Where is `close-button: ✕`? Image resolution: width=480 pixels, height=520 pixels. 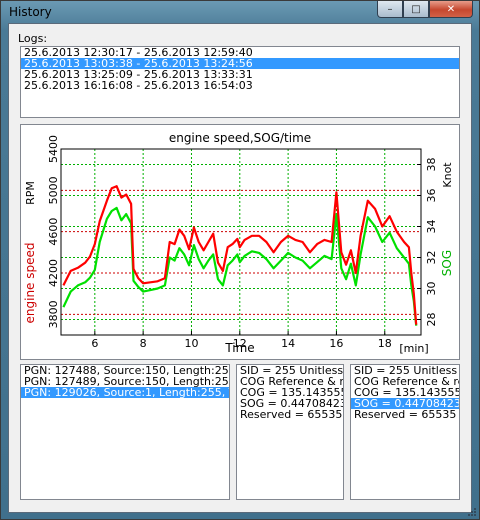 close-button: ✕ is located at coordinates (451, 9).